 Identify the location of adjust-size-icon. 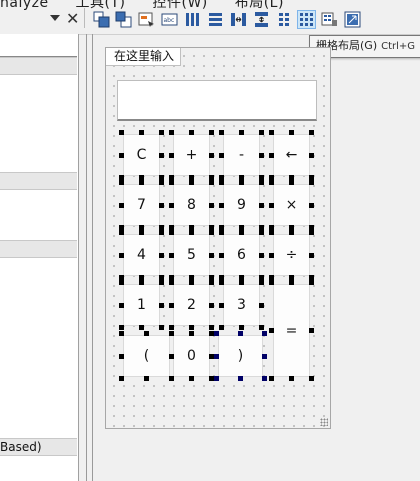
(352, 19).